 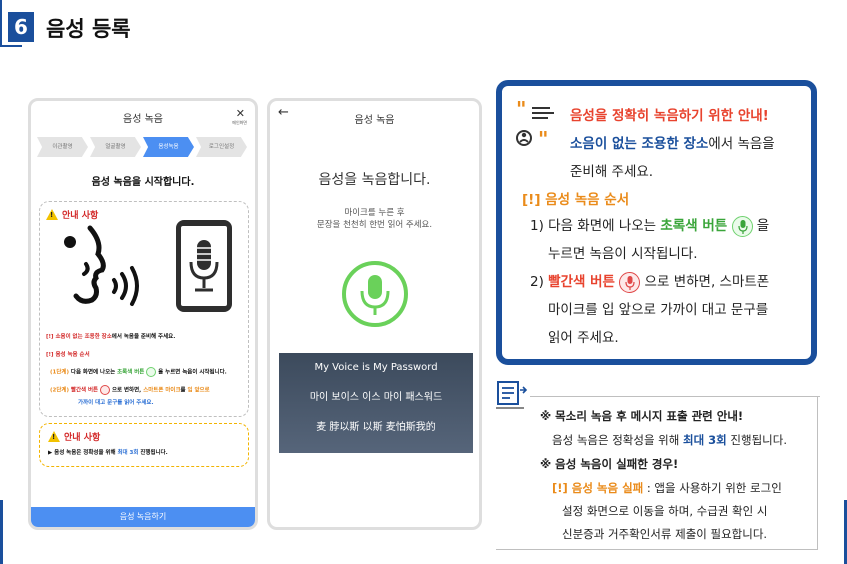 What do you see at coordinates (374, 219) in the screenshot?
I see `instruction-text: 마이크를 누른 후 문장을 천천히 한번 읽어 주세요.` at bounding box center [374, 219].